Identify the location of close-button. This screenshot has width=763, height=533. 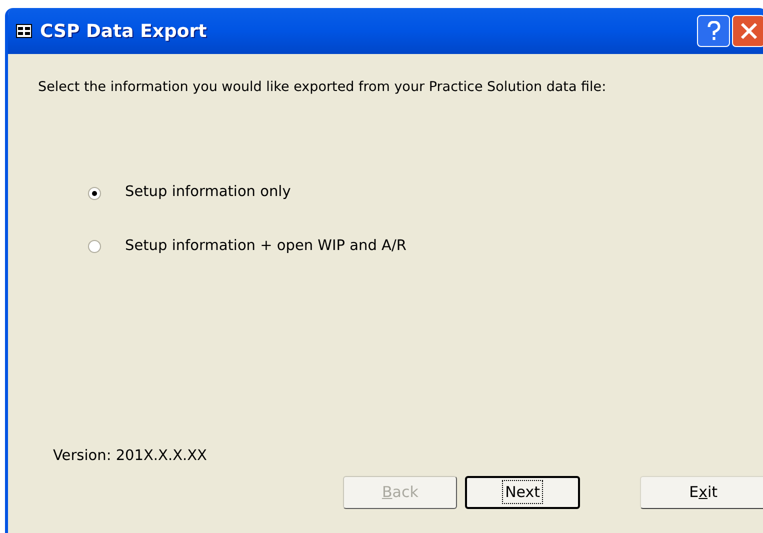
(747, 31).